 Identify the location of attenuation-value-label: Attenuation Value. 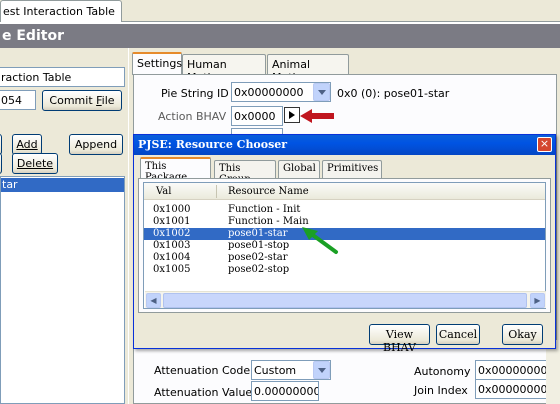
(203, 392).